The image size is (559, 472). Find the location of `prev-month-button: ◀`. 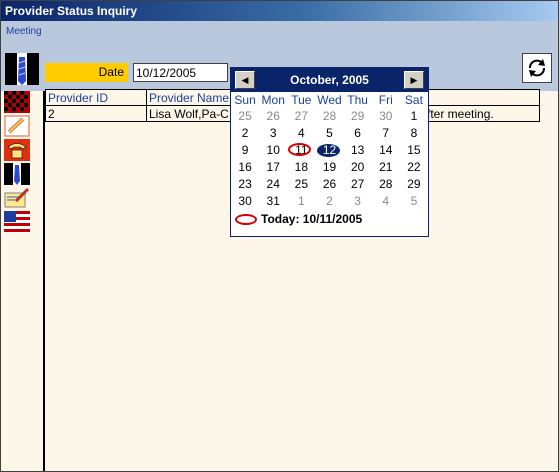

prev-month-button: ◀ is located at coordinates (245, 80).